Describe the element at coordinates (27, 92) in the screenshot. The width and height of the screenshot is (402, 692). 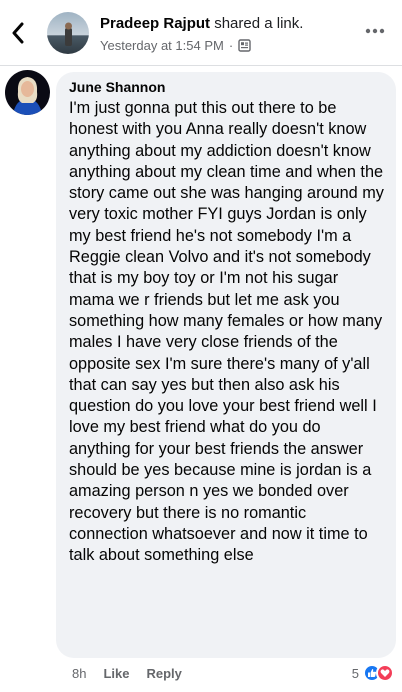
I see `commenter-avatar` at that location.